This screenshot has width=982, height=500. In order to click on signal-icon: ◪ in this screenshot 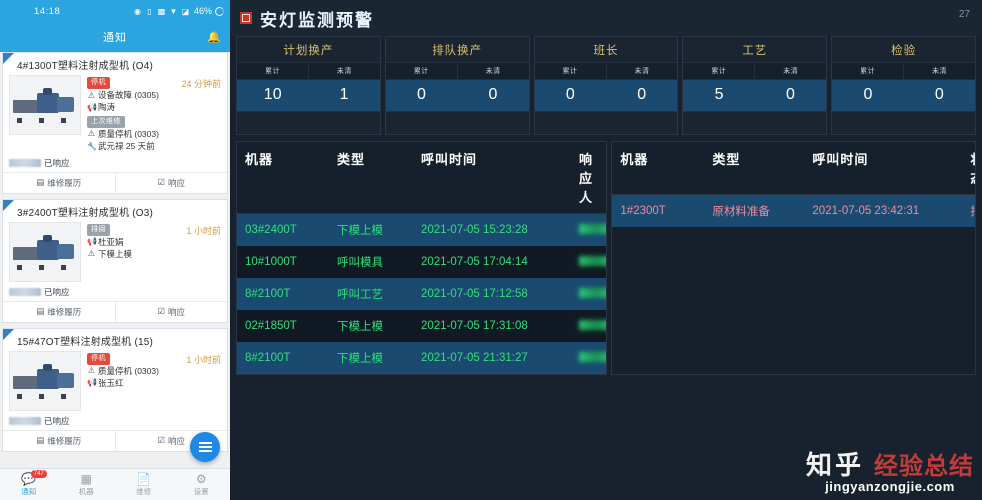, I will do `click(185, 11)`.